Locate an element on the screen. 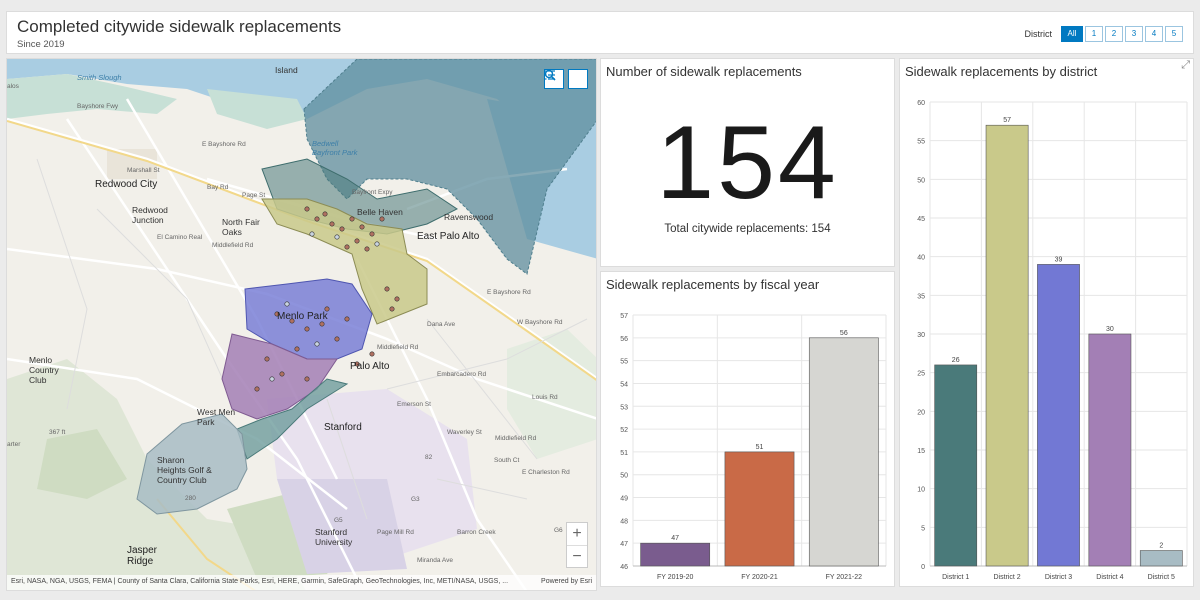 The height and width of the screenshot is (600, 1200). zoom-in-button: + is located at coordinates (577, 534).